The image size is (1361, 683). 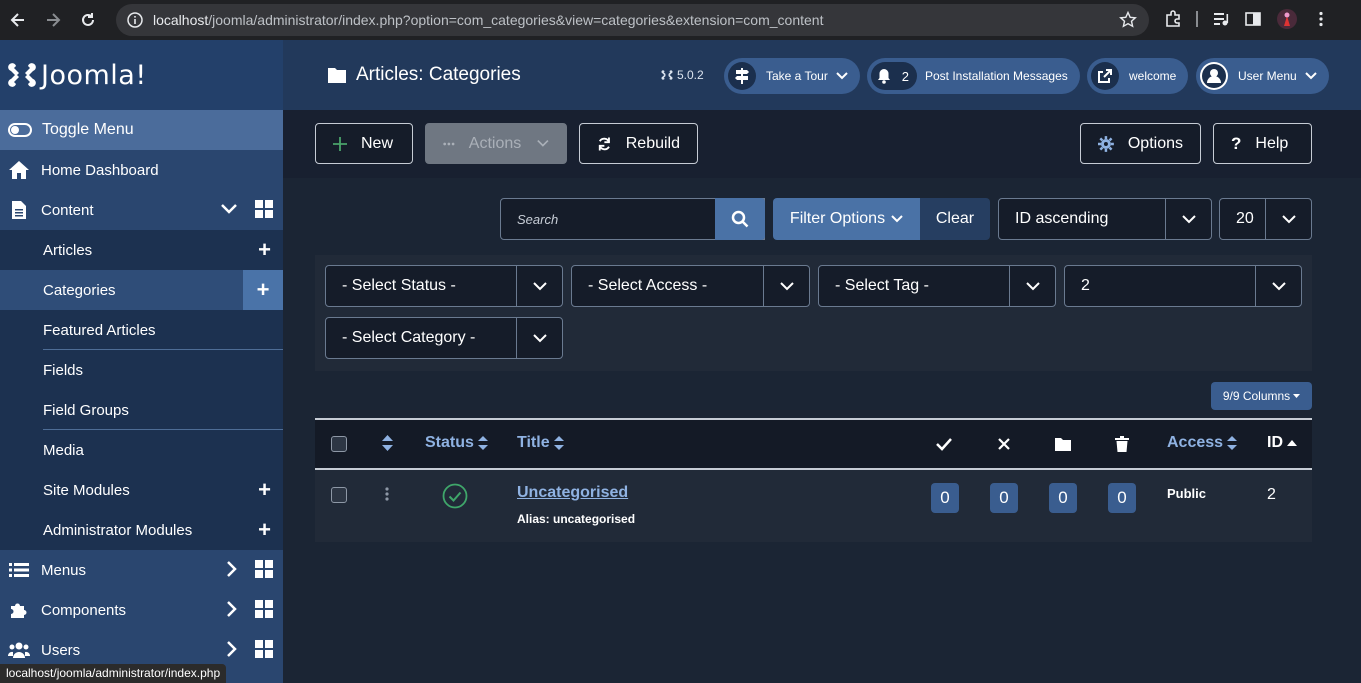 I want to click on sidebar-item-articles: Articles +, so click(x=141, y=250).